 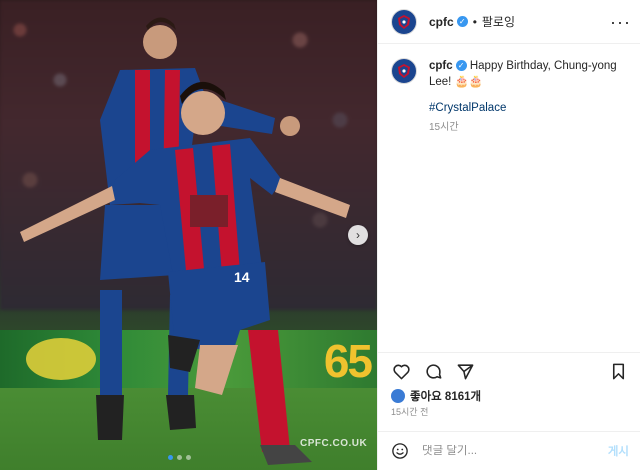 I want to click on share-icon, so click(x=465, y=372).